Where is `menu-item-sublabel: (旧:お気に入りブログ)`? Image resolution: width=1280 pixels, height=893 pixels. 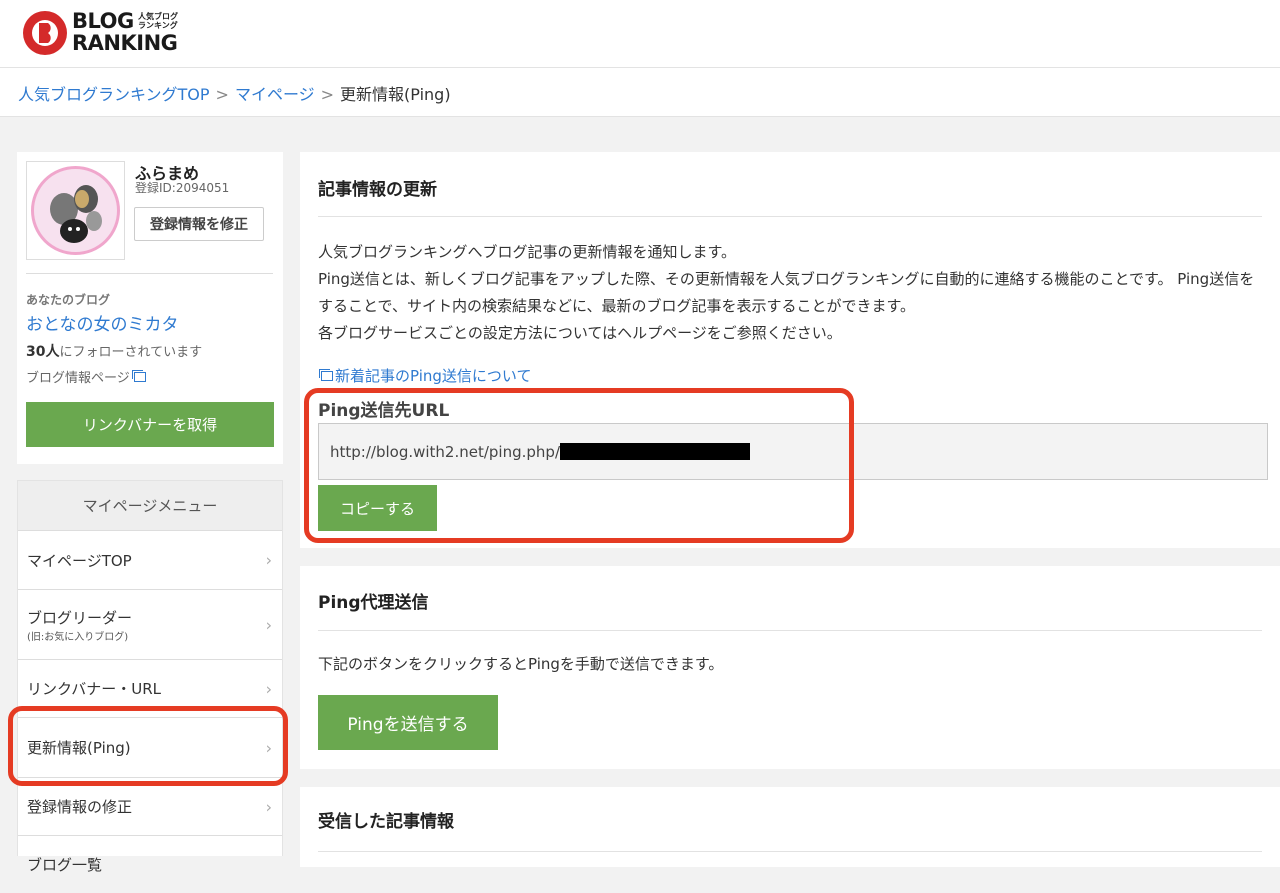
menu-item-sublabel: (旧:お気に入りブログ) is located at coordinates (78, 637).